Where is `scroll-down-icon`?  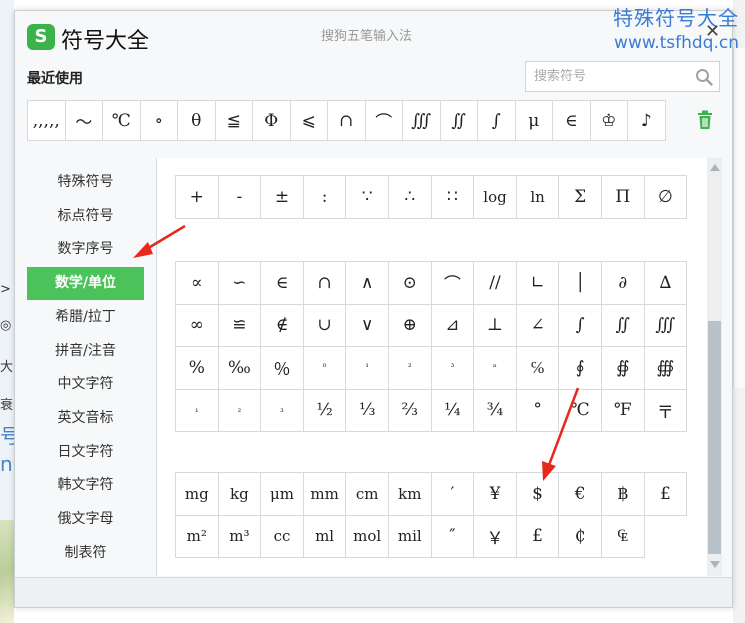
scroll-down-icon is located at coordinates (715, 564).